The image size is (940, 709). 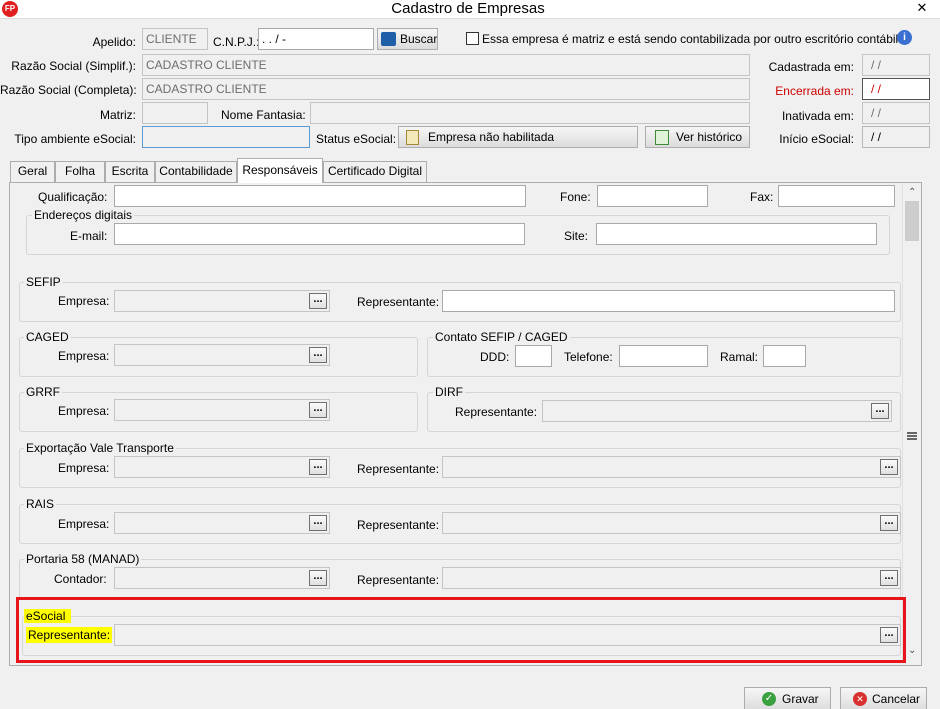 What do you see at coordinates (739, 357) in the screenshot?
I see `ramal-label: Ramal:` at bounding box center [739, 357].